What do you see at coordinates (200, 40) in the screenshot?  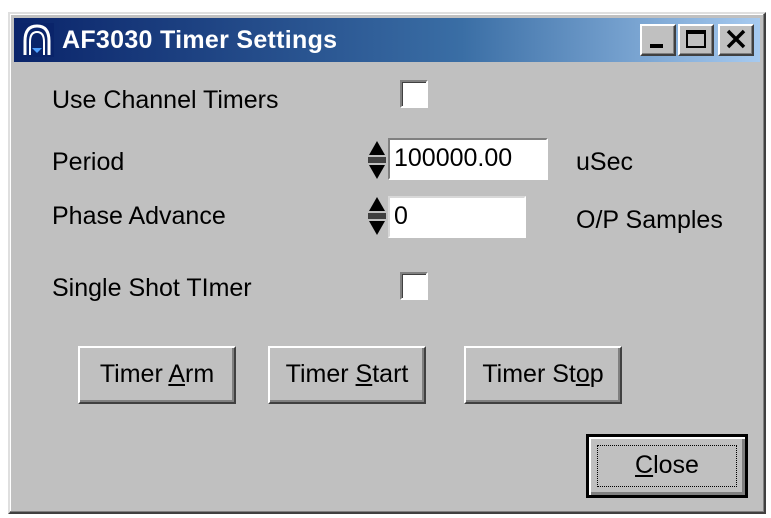 I see `window-title: AF3030 Timer Settings` at bounding box center [200, 40].